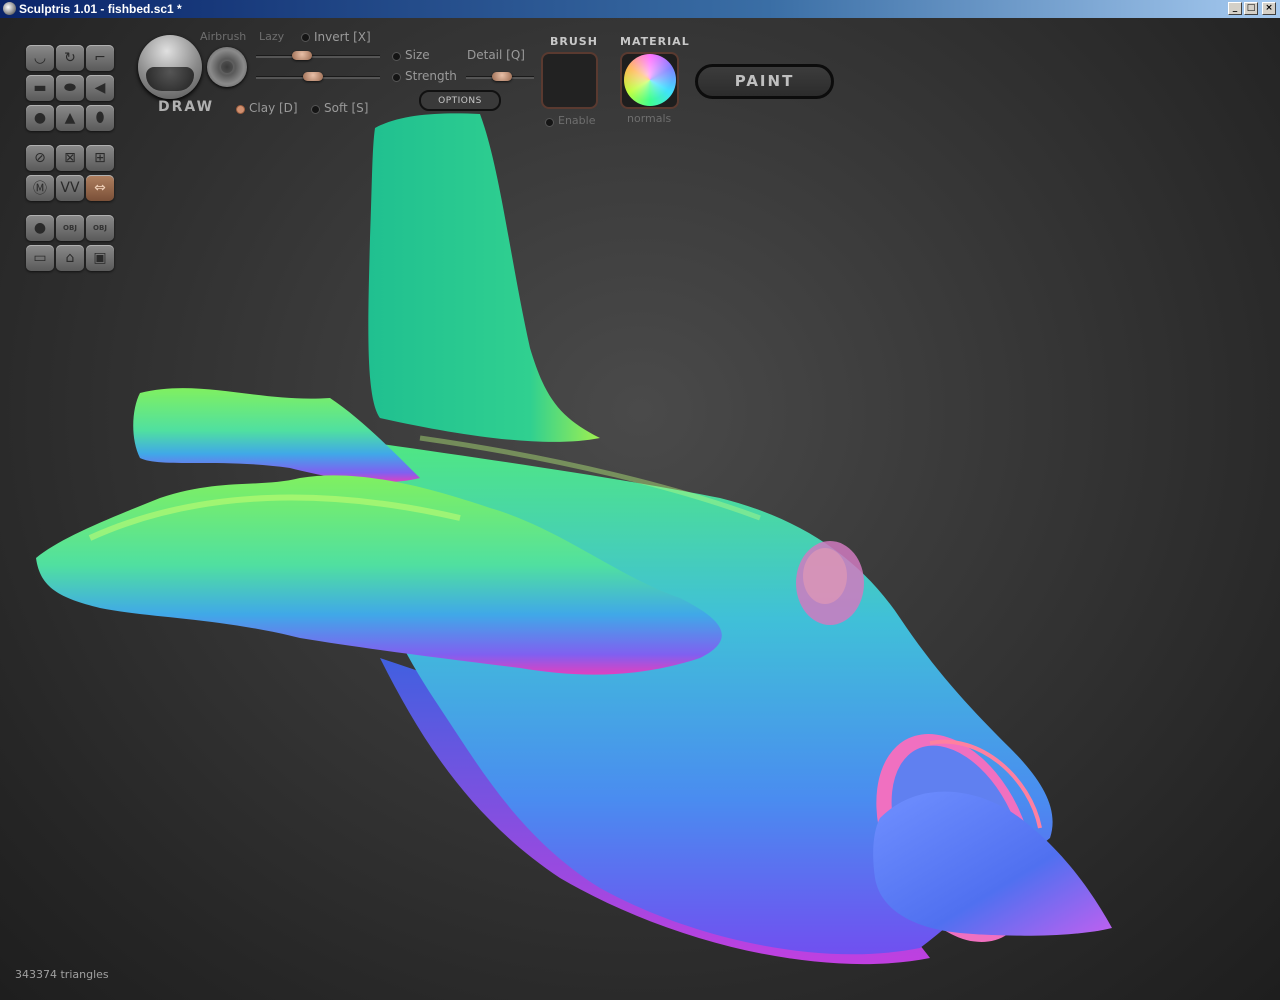 The width and height of the screenshot is (1280, 1000). I want to click on invert-label: Invert [X], so click(342, 37).